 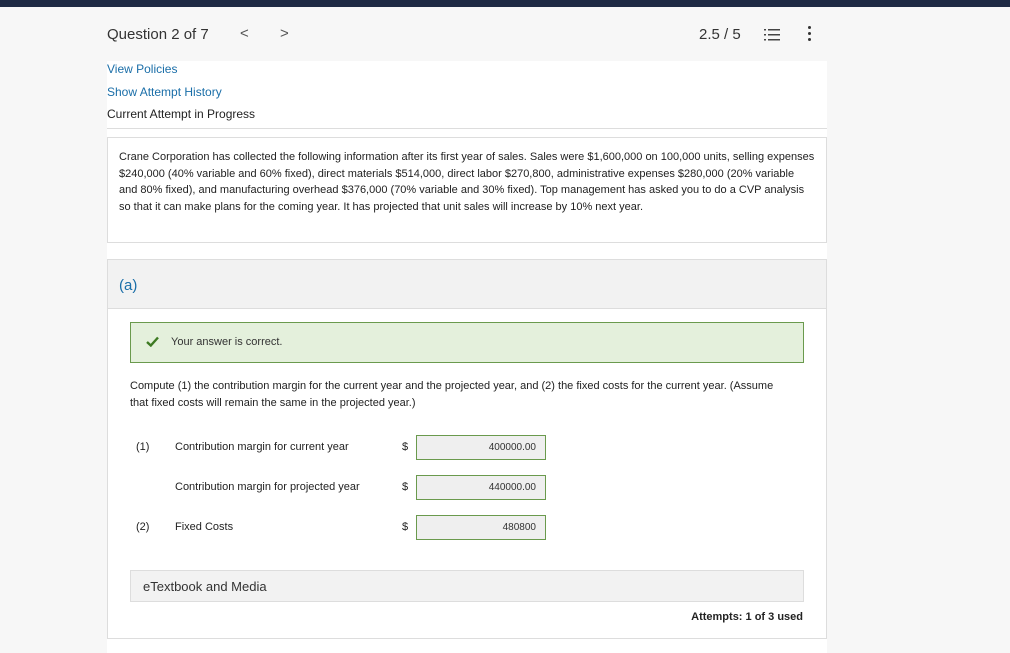 I want to click on previous-question-button: <, so click(x=244, y=33).